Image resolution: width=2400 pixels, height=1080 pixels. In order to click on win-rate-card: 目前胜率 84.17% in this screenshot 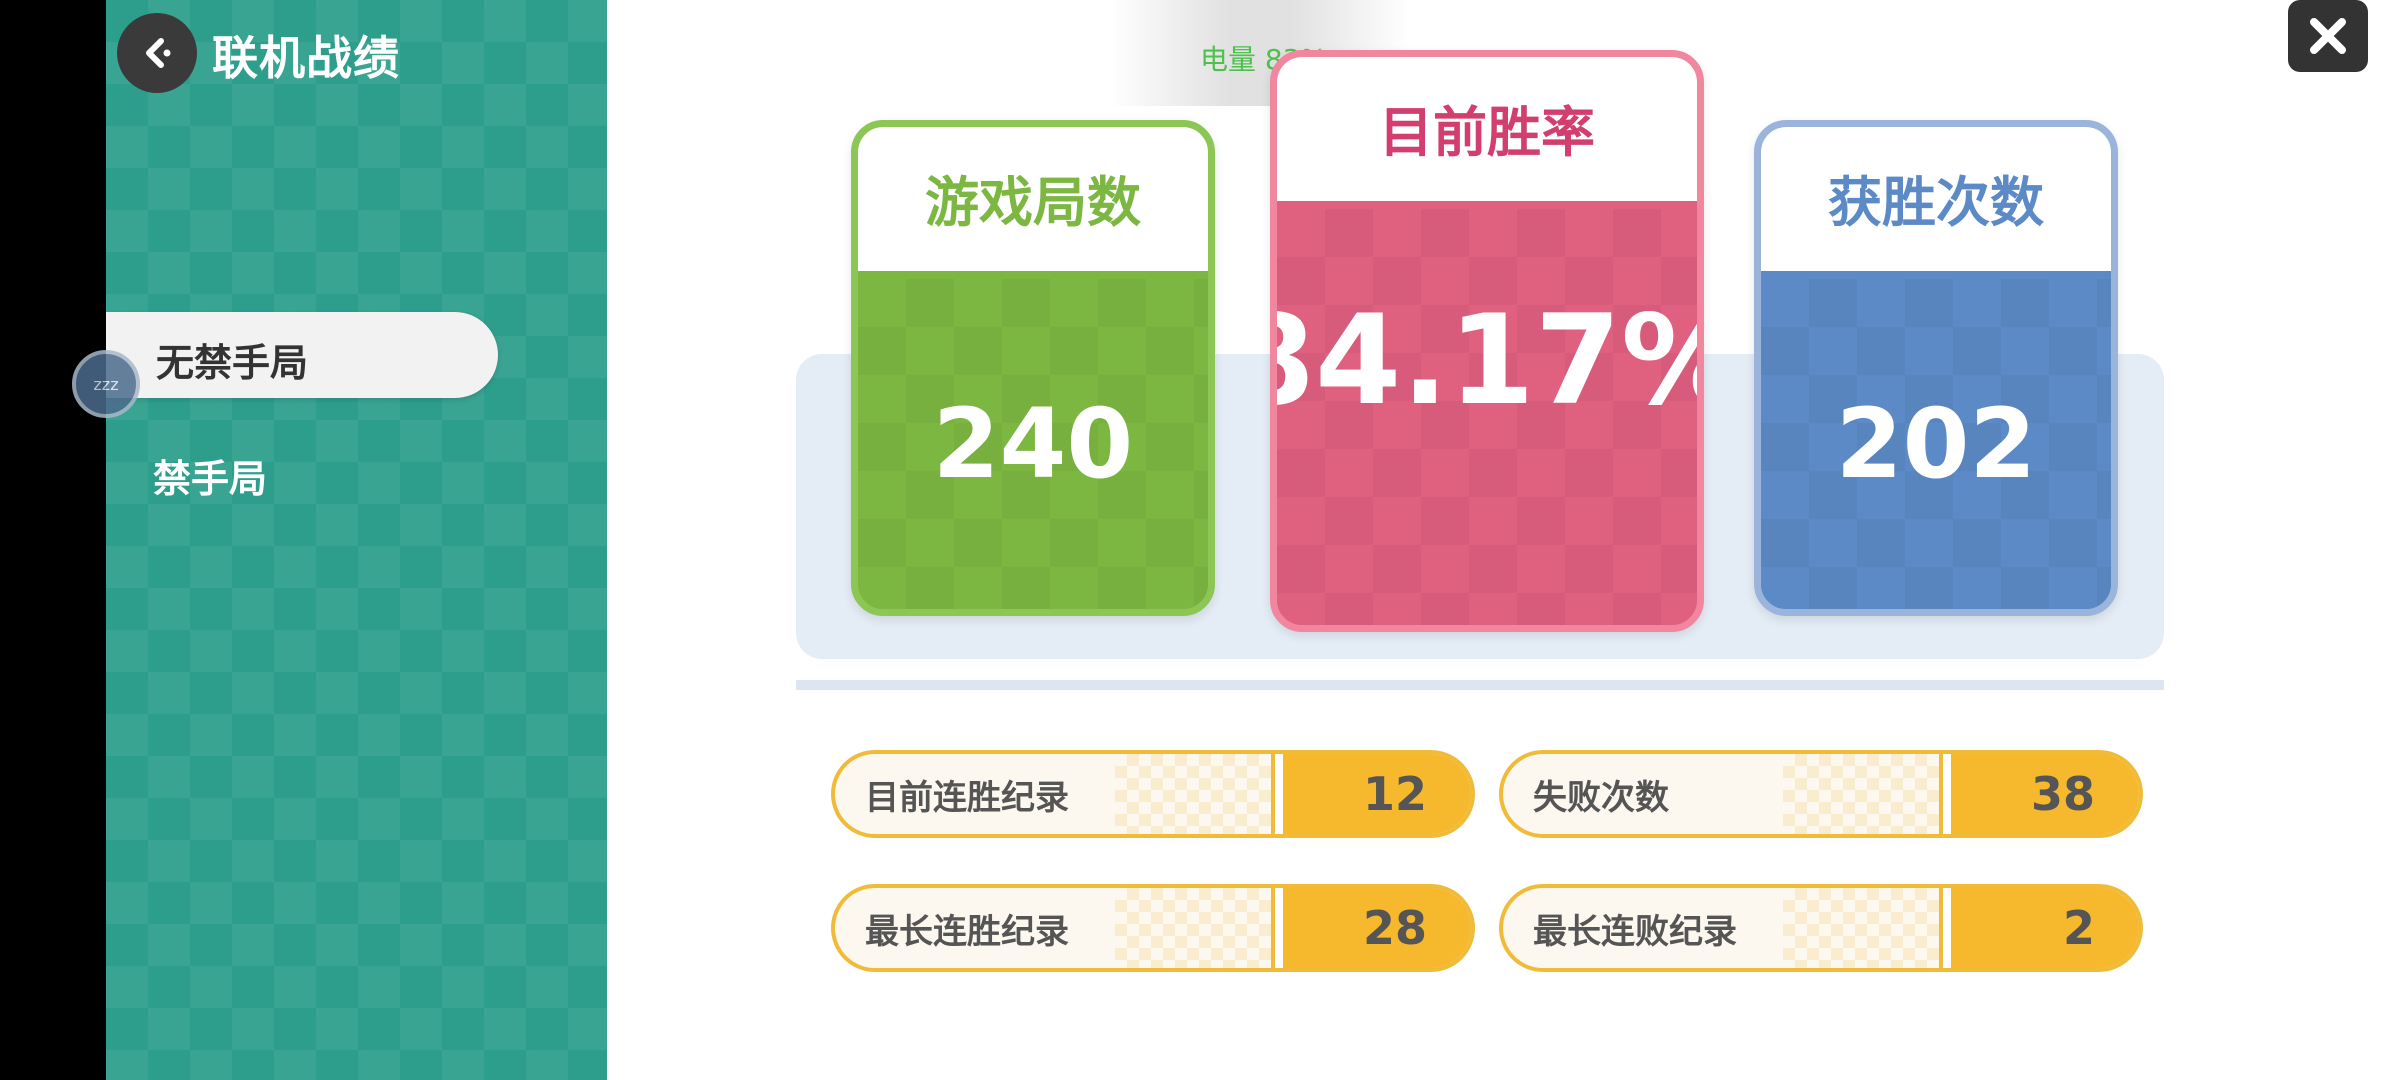, I will do `click(1487, 341)`.